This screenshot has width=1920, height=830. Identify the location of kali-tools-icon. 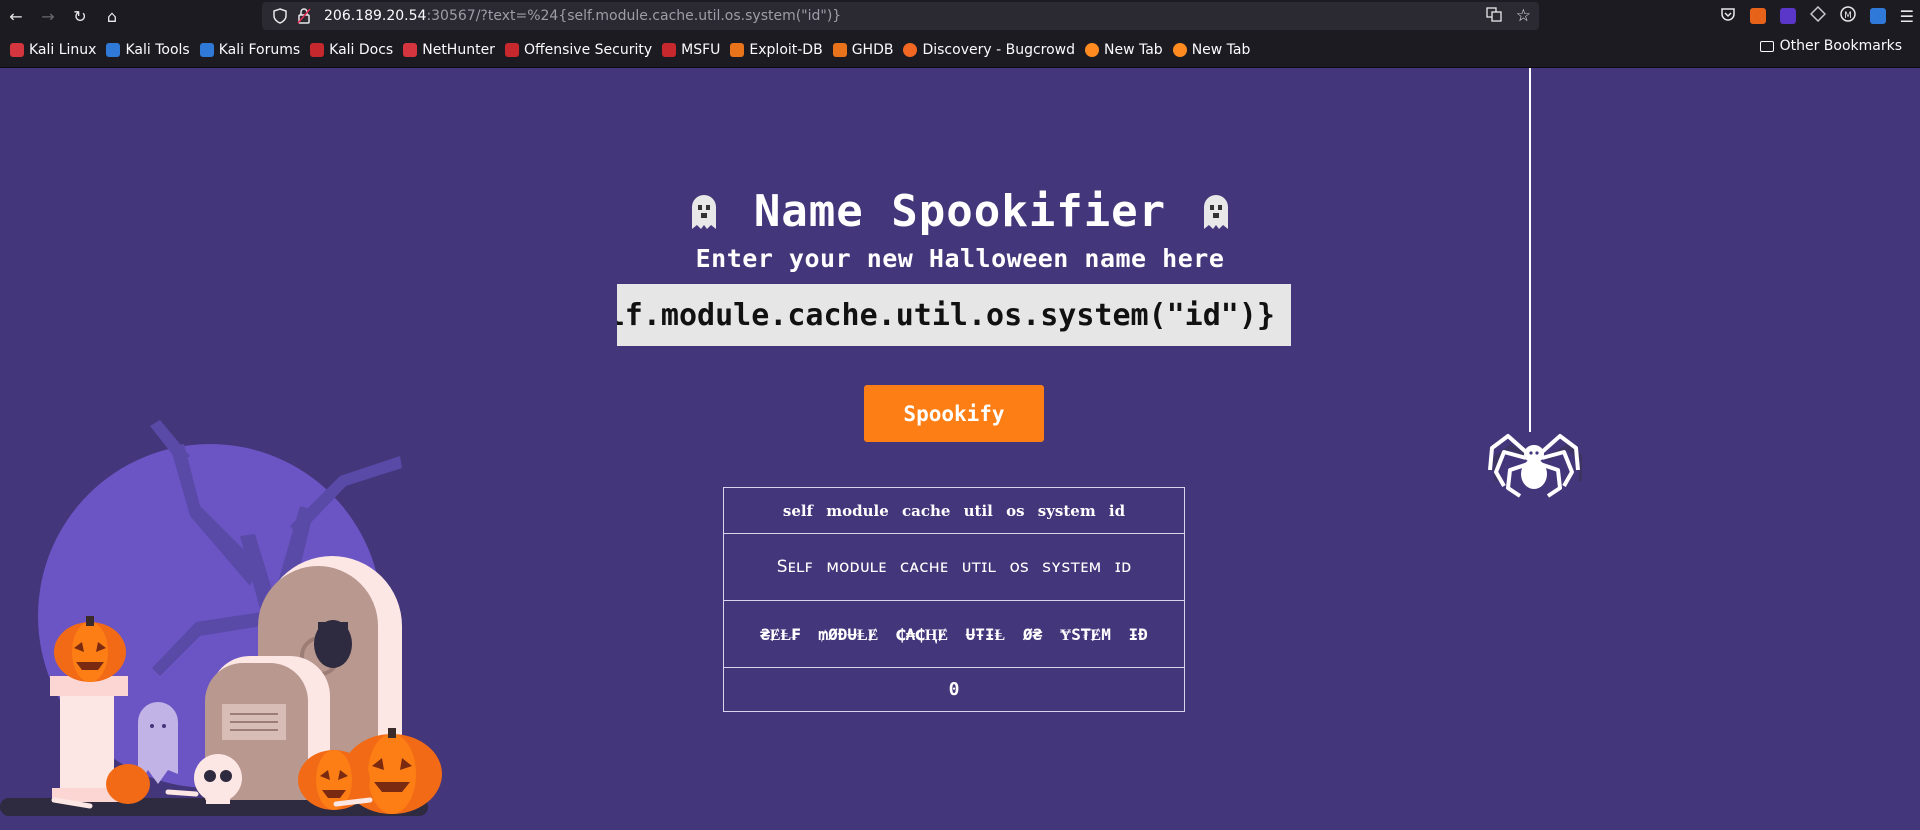
(113, 49).